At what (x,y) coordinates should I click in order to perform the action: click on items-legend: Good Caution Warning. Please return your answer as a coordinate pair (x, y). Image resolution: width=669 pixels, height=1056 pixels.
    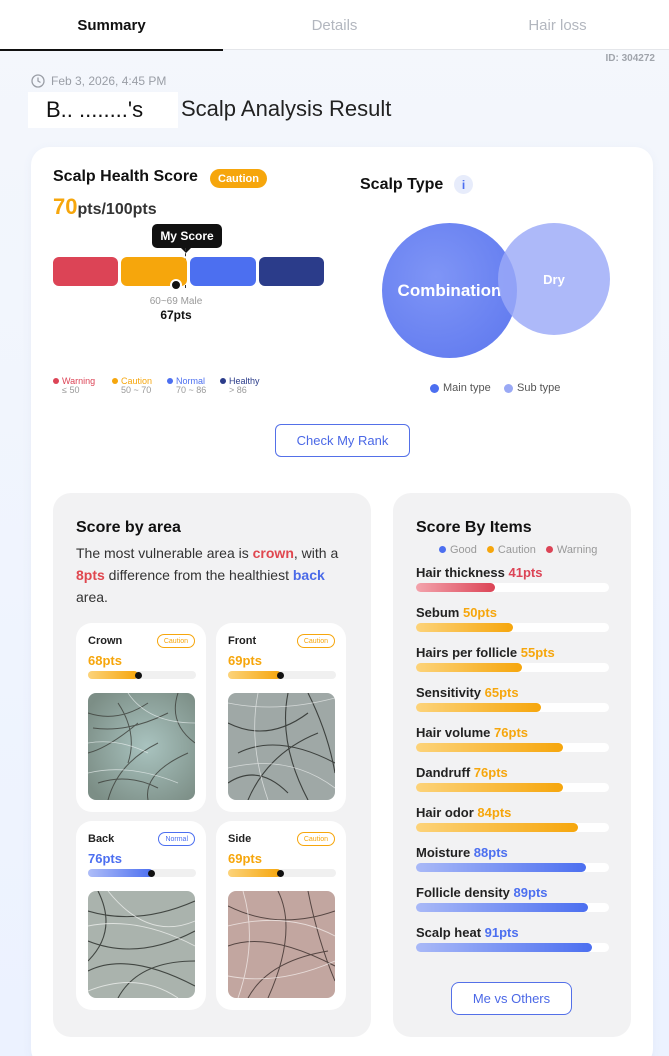
    Looking at the image, I should click on (518, 550).